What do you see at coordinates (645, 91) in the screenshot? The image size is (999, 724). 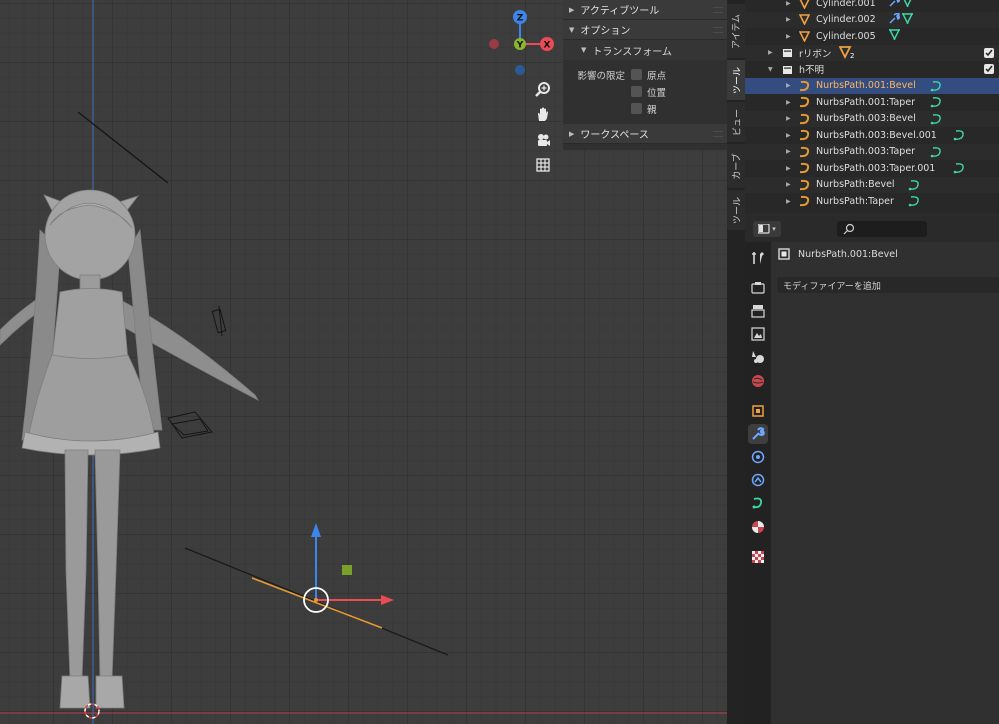 I see `affect-only-locations-row: 位置` at bounding box center [645, 91].